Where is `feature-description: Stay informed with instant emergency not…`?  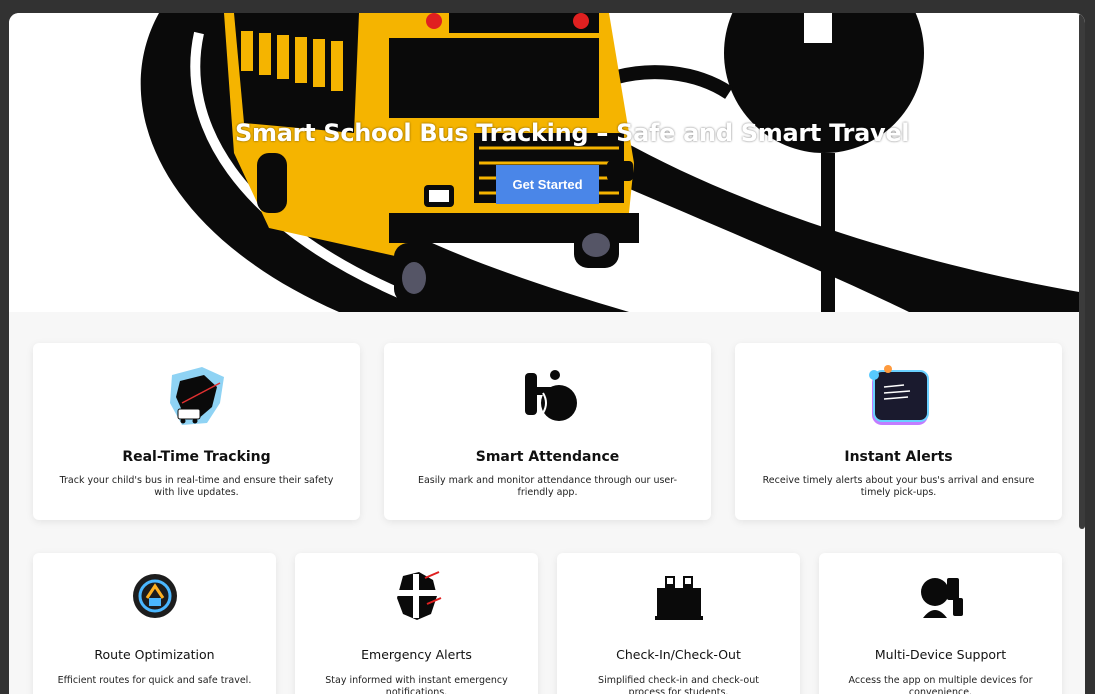 feature-description: Stay informed with instant emergency not… is located at coordinates (416, 684).